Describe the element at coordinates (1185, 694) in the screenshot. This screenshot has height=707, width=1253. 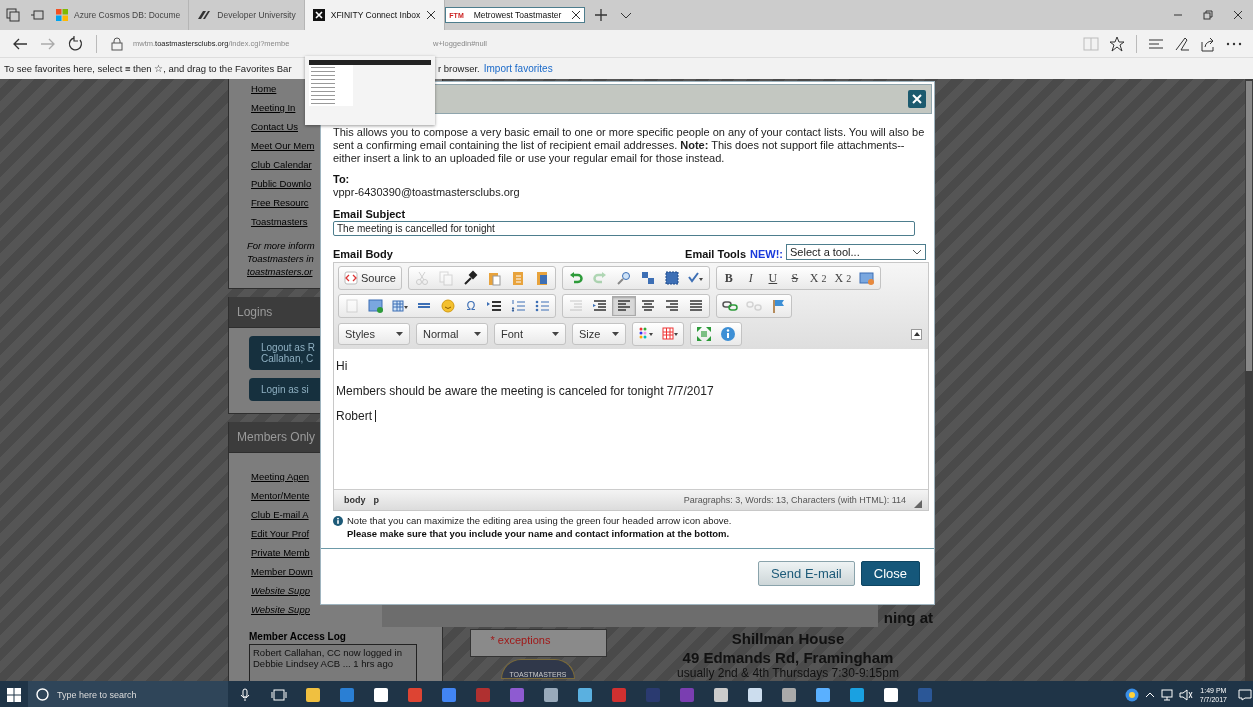
I see `speaker-icon` at that location.